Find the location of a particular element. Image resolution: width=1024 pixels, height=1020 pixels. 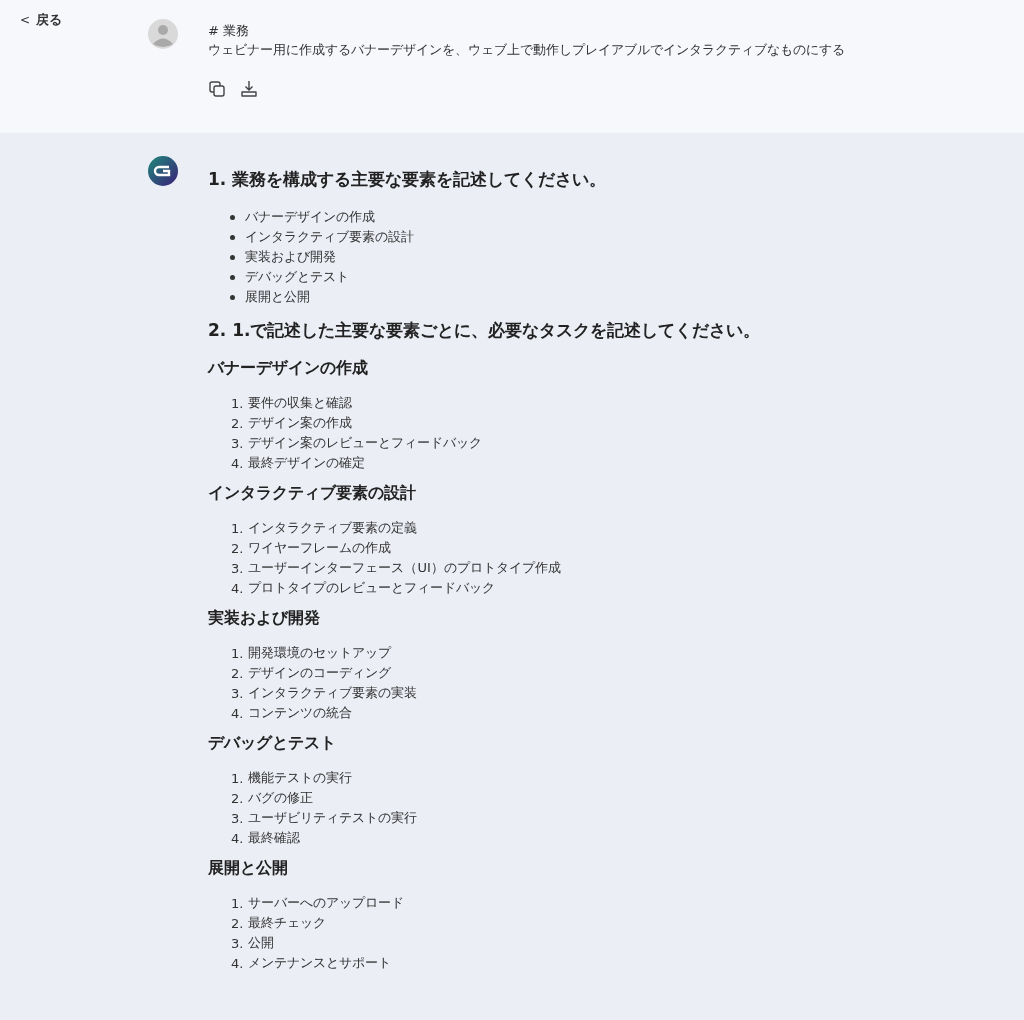

assistant-logo-icon is located at coordinates (163, 171).